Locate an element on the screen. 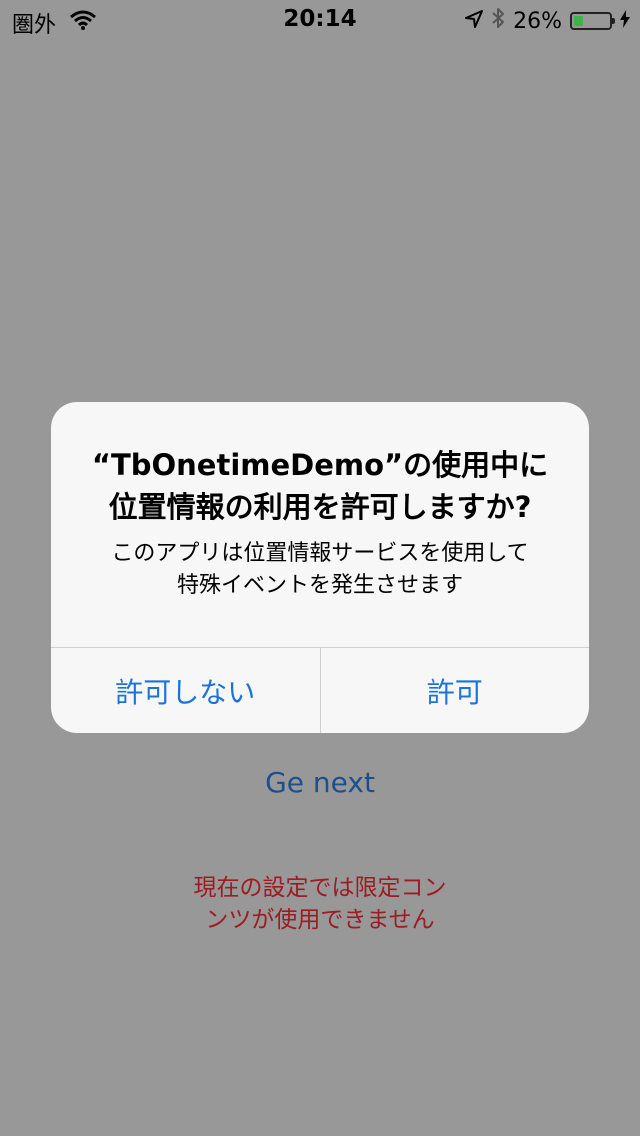 This screenshot has height=1136, width=640. alert-title-line-1: “TbOnetimeDemo”の使用中に is located at coordinates (320, 465).